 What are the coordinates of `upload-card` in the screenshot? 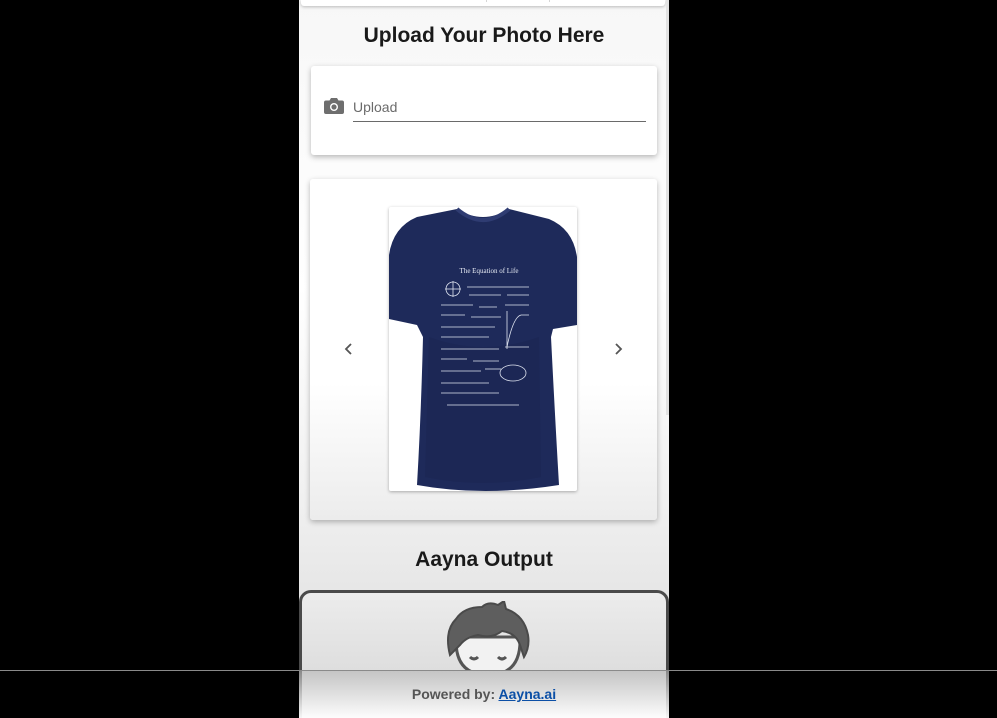 It's located at (484, 110).